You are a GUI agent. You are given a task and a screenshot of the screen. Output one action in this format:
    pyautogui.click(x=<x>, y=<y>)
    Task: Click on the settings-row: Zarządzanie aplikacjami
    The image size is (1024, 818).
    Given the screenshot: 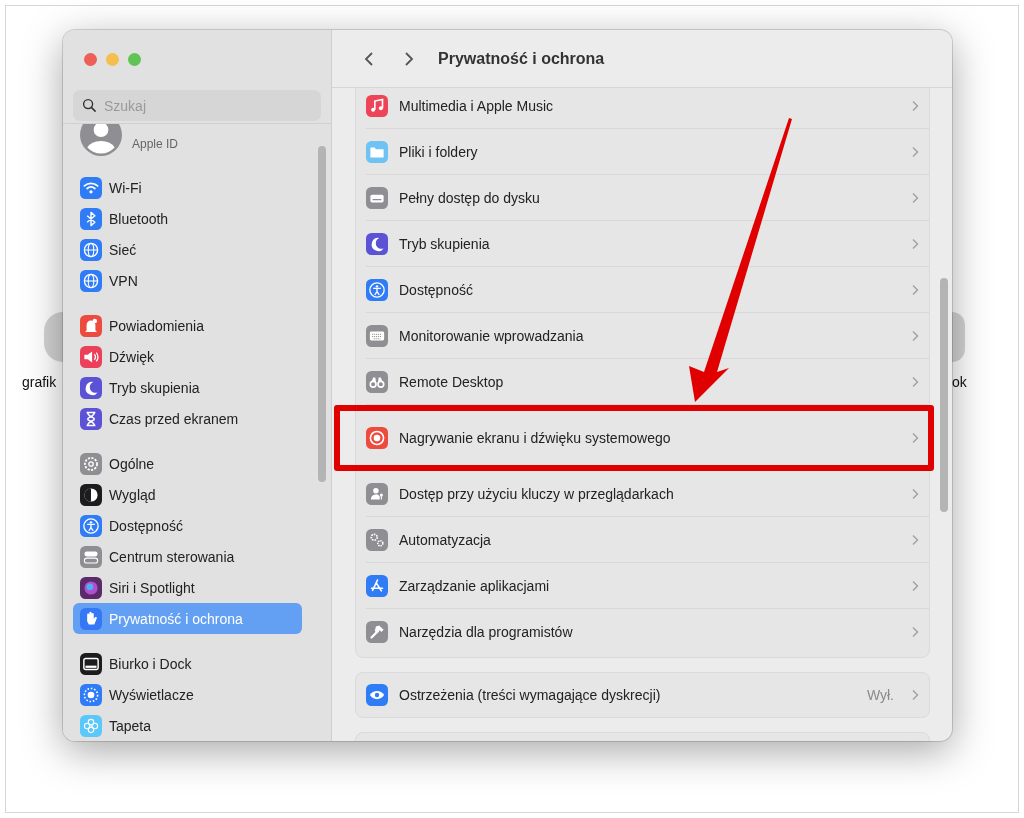 What is the action you would take?
    pyautogui.click(x=647, y=586)
    